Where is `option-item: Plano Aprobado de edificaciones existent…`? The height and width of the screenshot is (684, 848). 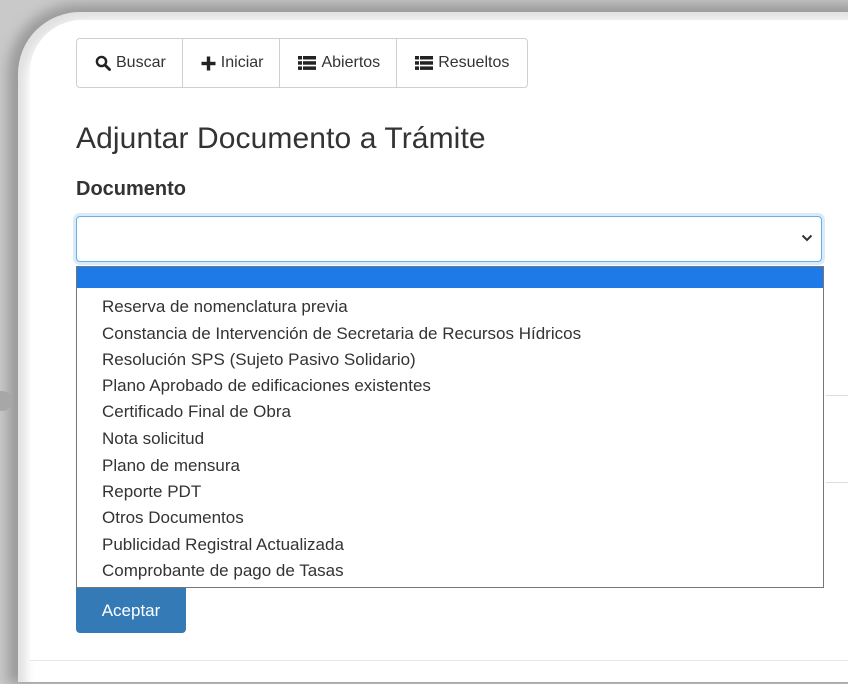
option-item: Plano Aprobado de edificaciones existent… is located at coordinates (266, 386).